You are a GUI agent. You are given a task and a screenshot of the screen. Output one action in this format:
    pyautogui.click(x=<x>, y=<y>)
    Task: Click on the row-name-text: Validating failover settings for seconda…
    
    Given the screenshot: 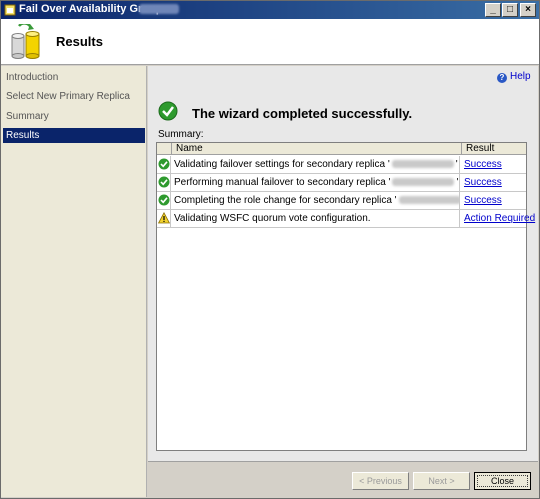 What is the action you would take?
    pyautogui.click(x=282, y=164)
    